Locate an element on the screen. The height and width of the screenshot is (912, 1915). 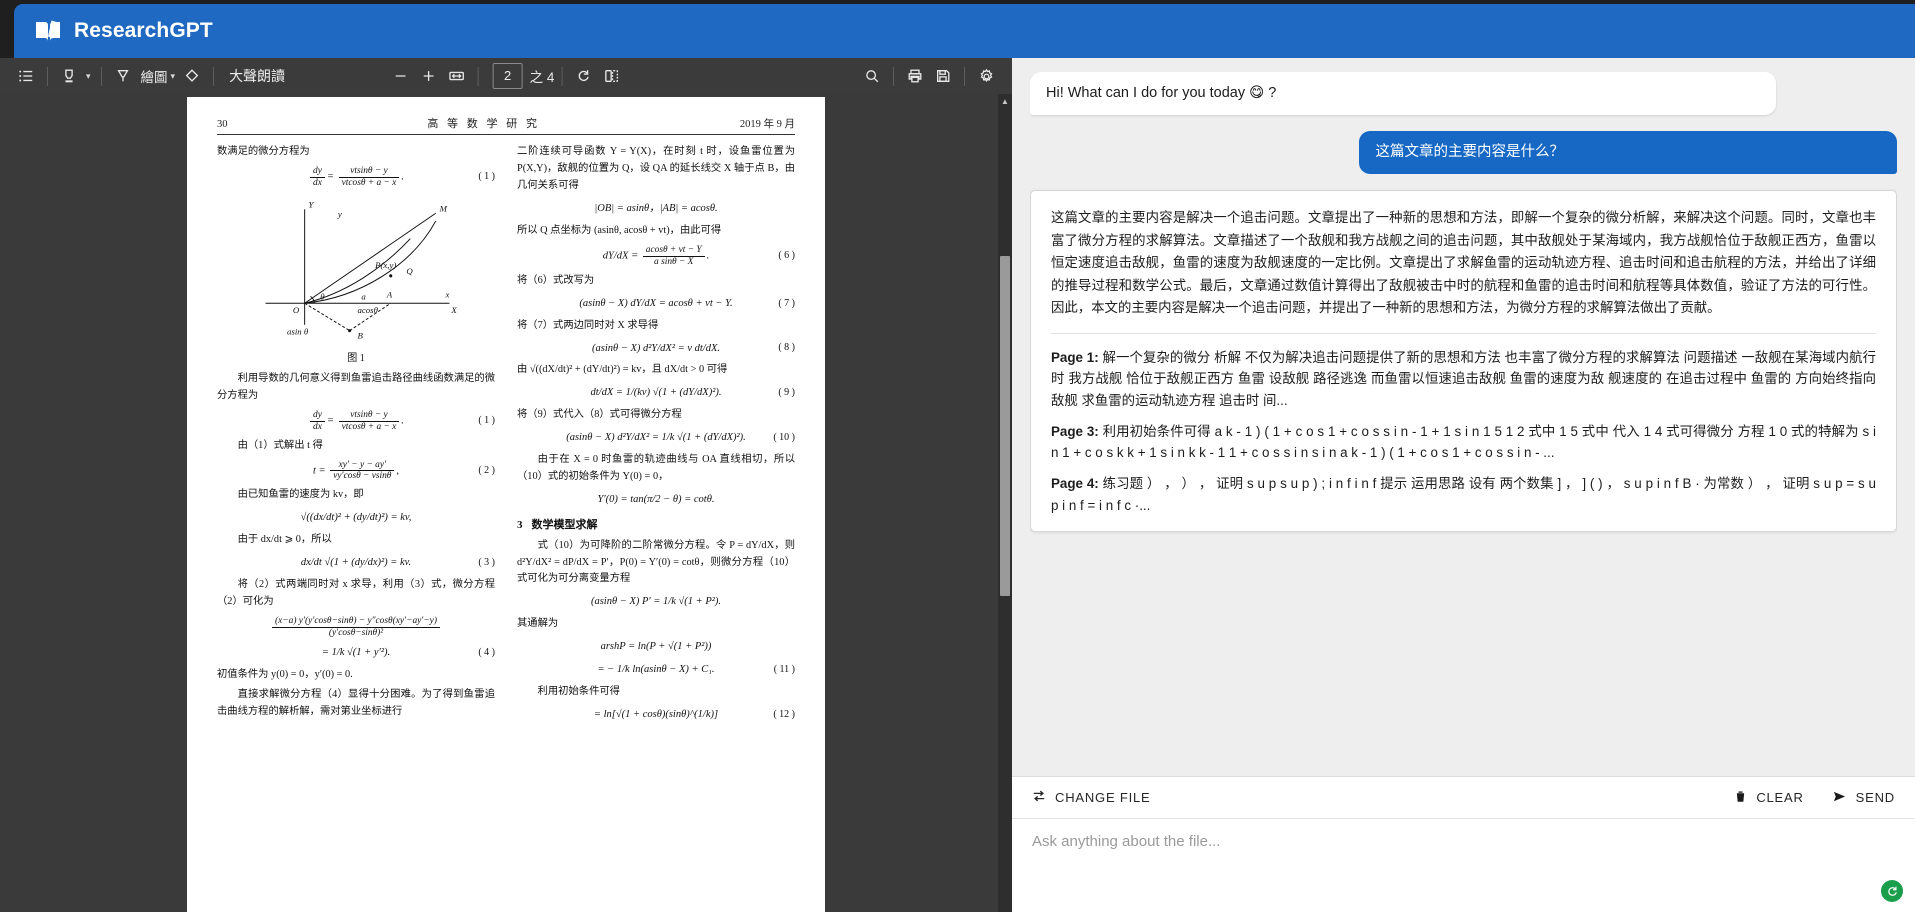
paragraph: 由（1）式解出 t 得 is located at coordinates (280, 445).